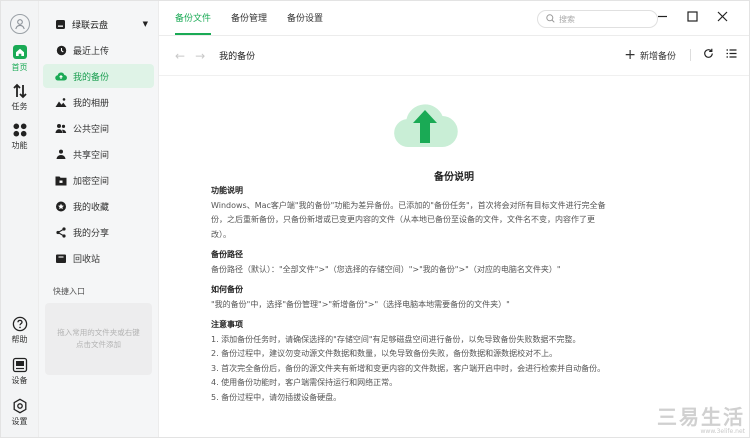 The image size is (750, 438). I want to click on device-icon, so click(19, 365).